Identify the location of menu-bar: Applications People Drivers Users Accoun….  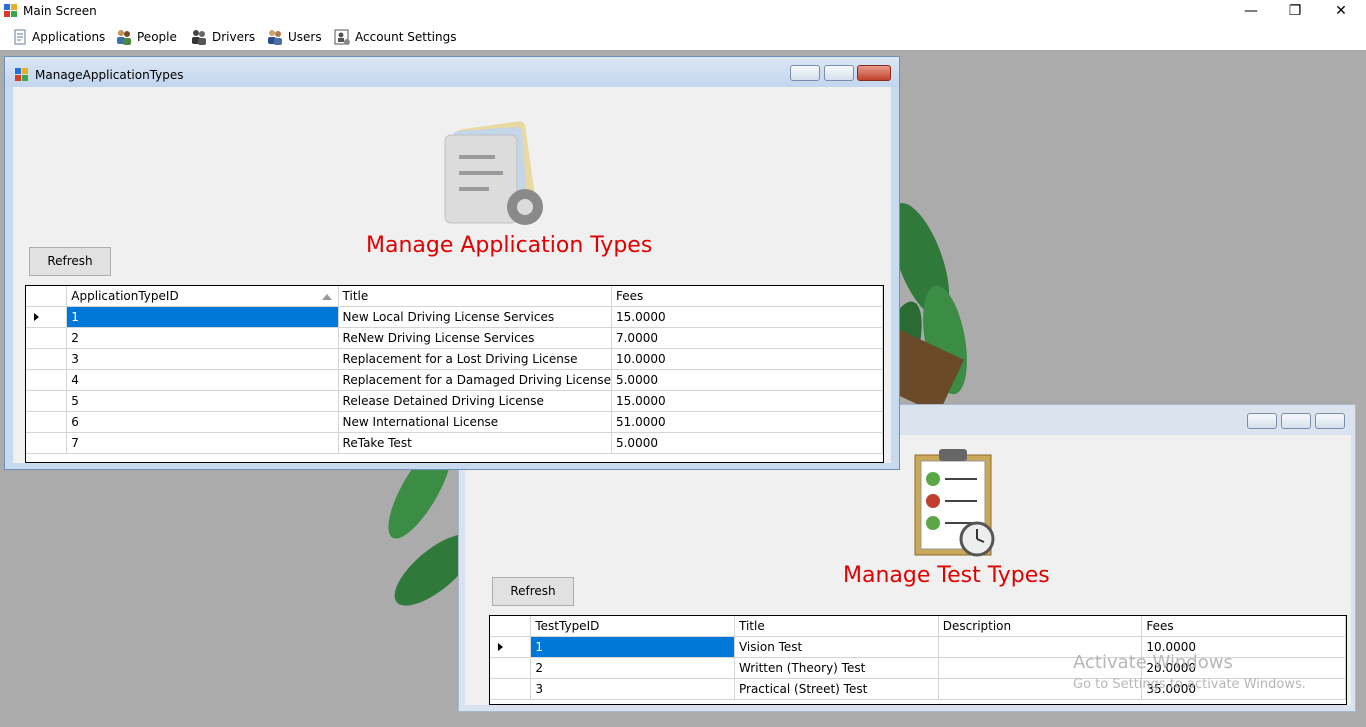
(683, 36).